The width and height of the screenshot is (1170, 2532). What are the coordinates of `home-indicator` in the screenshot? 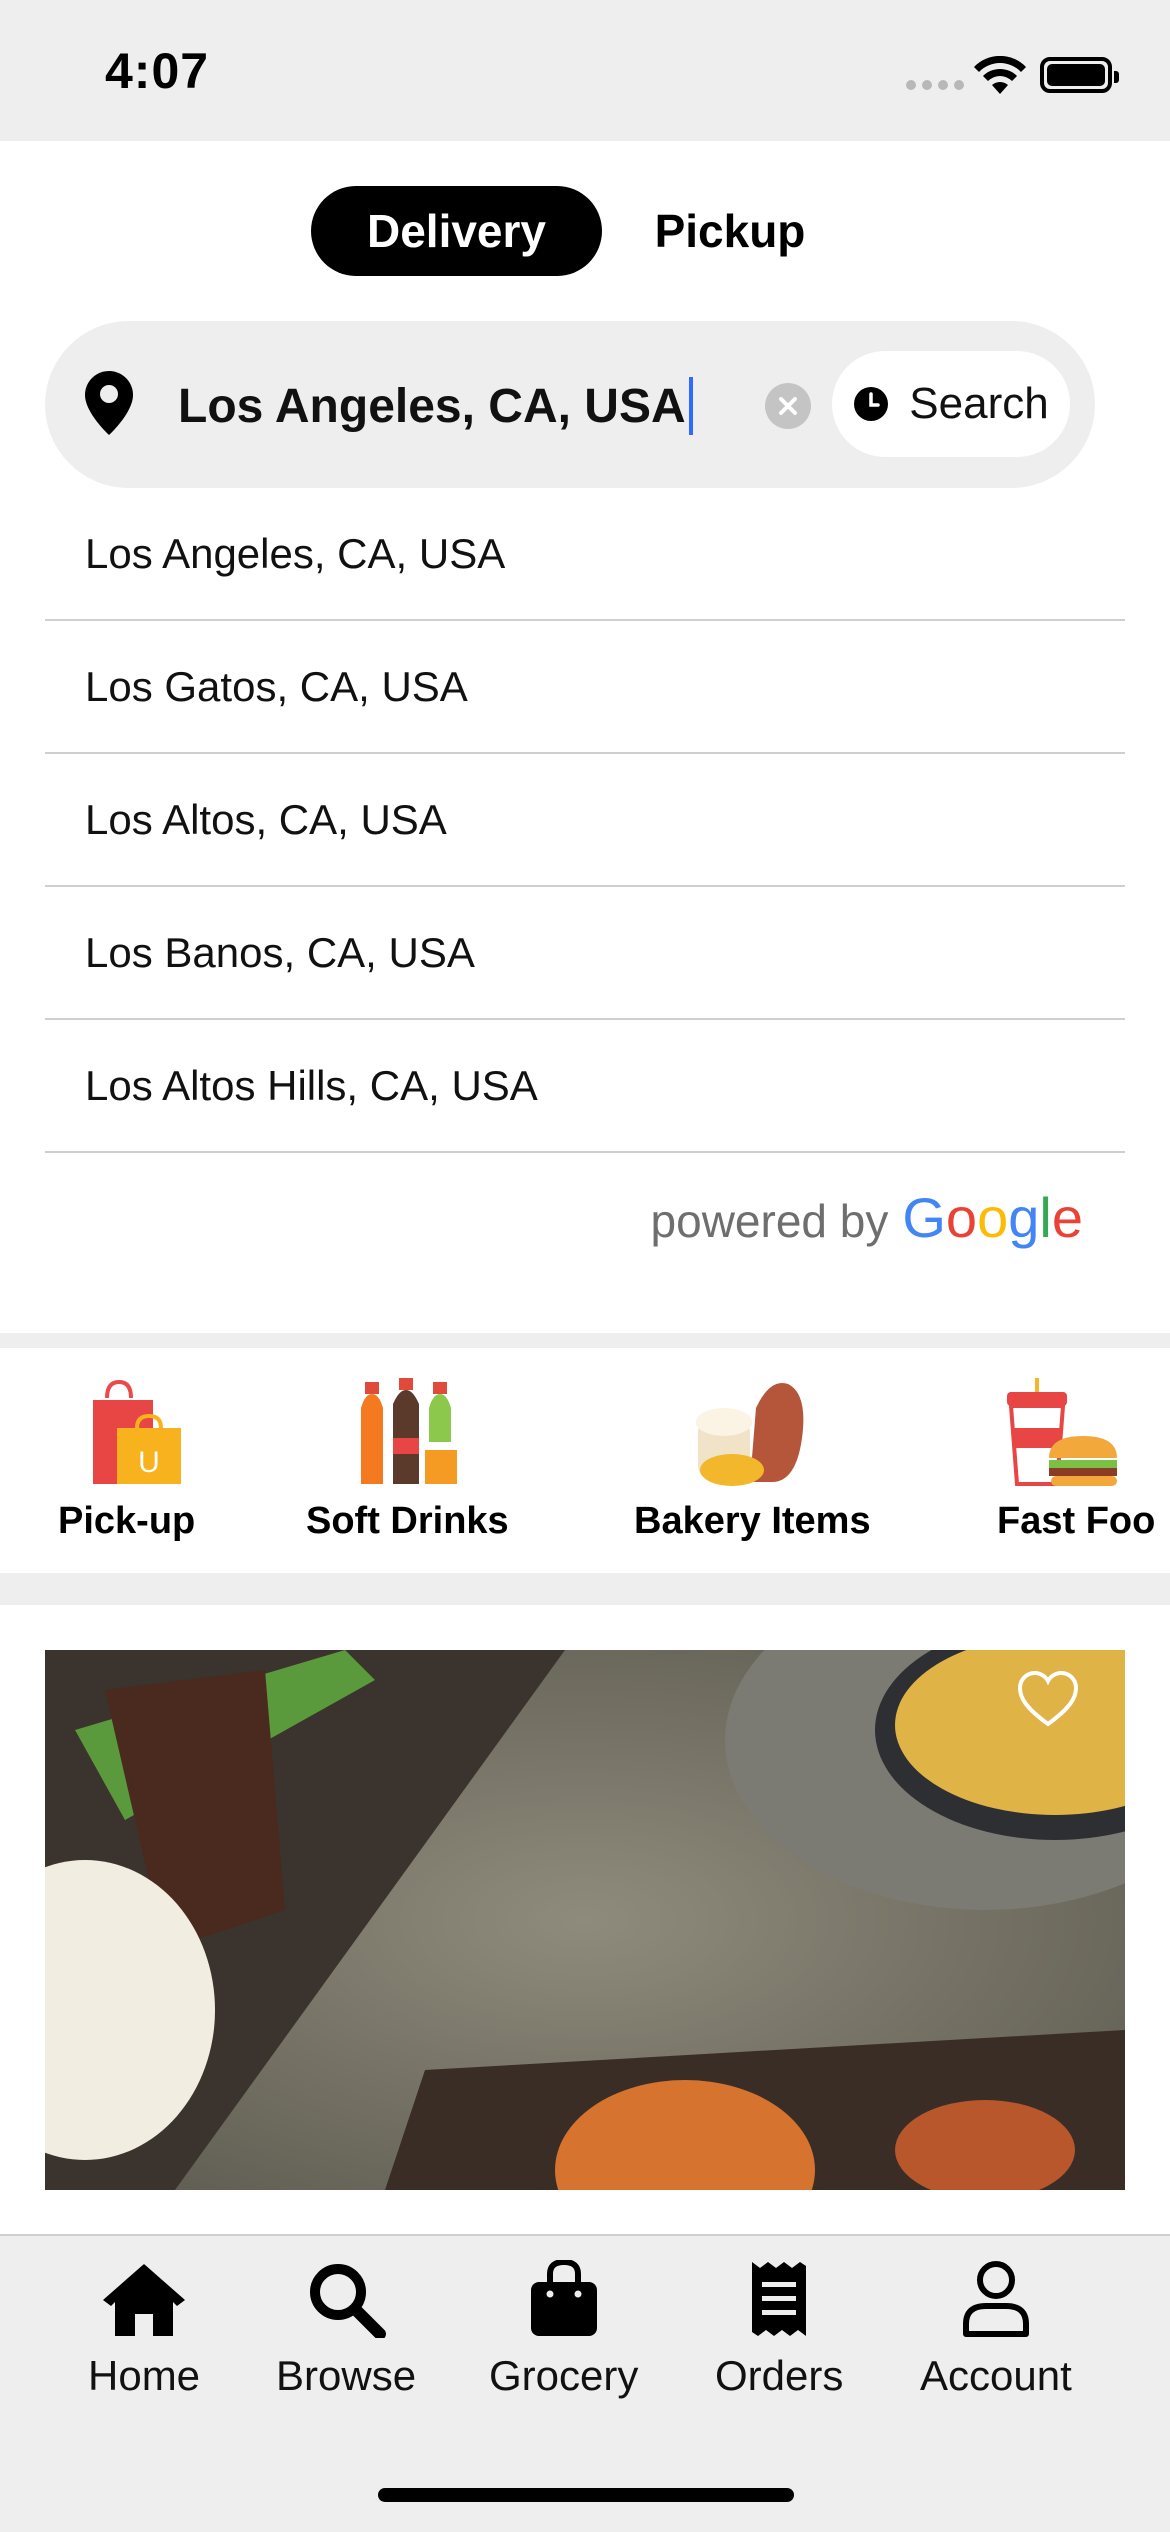 It's located at (586, 2495).